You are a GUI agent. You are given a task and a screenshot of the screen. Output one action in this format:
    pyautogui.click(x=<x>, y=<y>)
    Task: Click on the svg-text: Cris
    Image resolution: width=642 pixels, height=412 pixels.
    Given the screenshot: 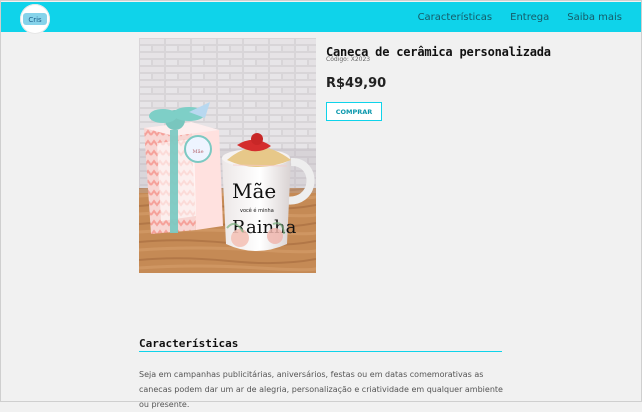 What is the action you would take?
    pyautogui.click(x=35, y=20)
    